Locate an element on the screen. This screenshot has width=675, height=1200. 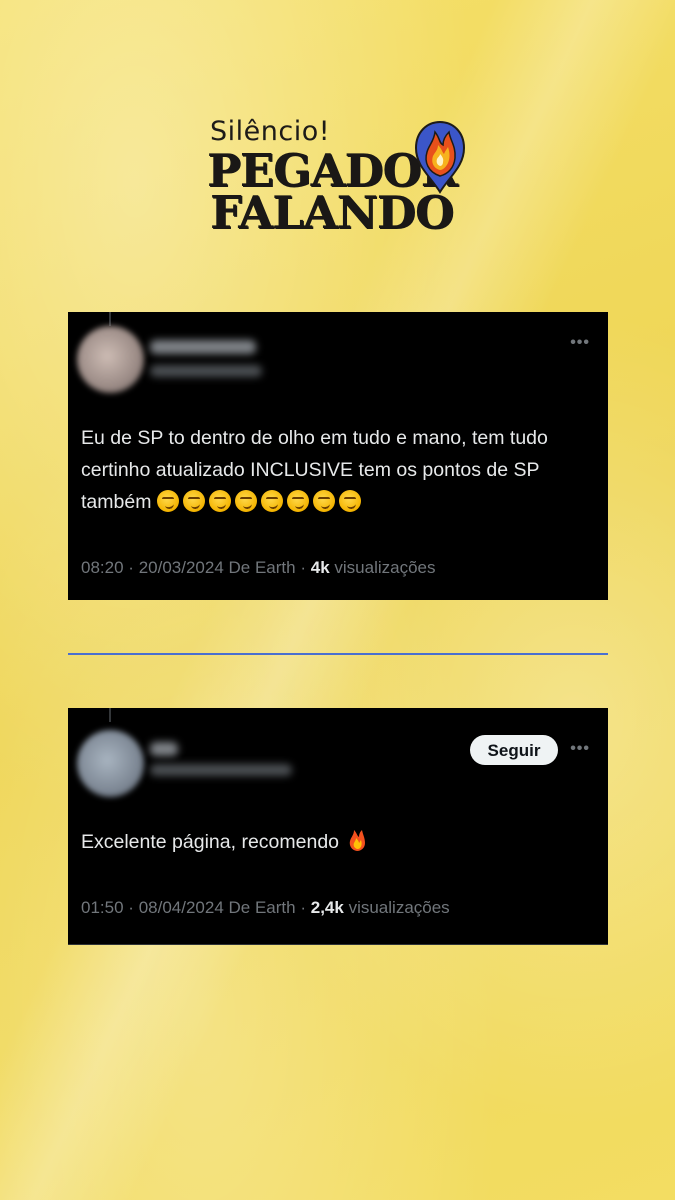
tweet-body: Excelente página, recomendo is located at coordinates (210, 842).